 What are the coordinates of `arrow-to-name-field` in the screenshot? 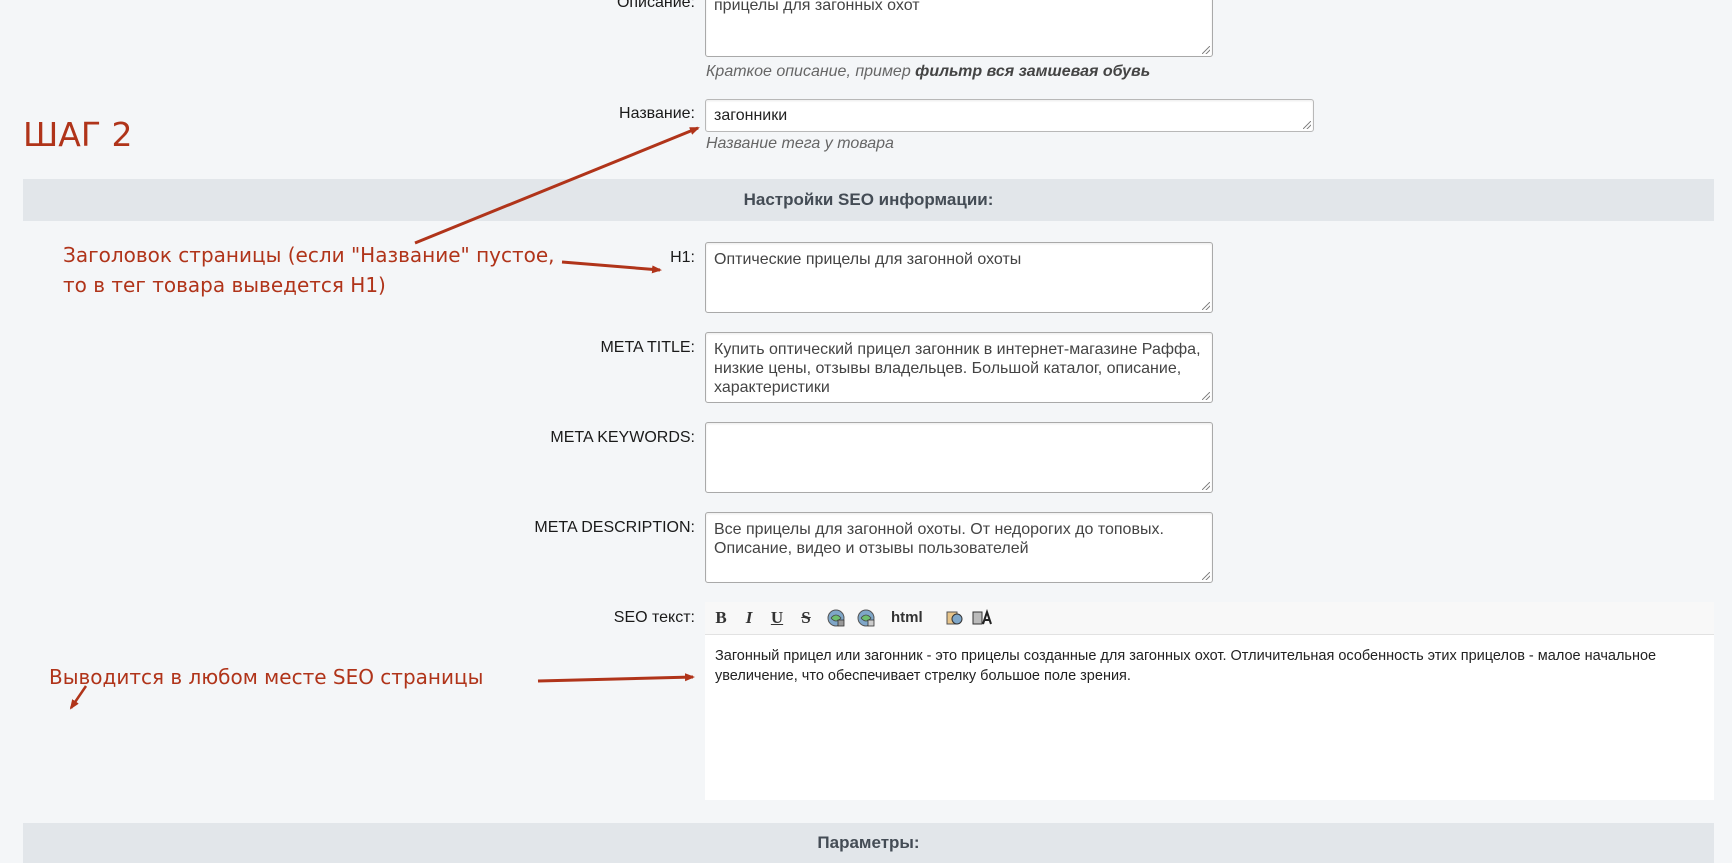 It's located at (557, 185).